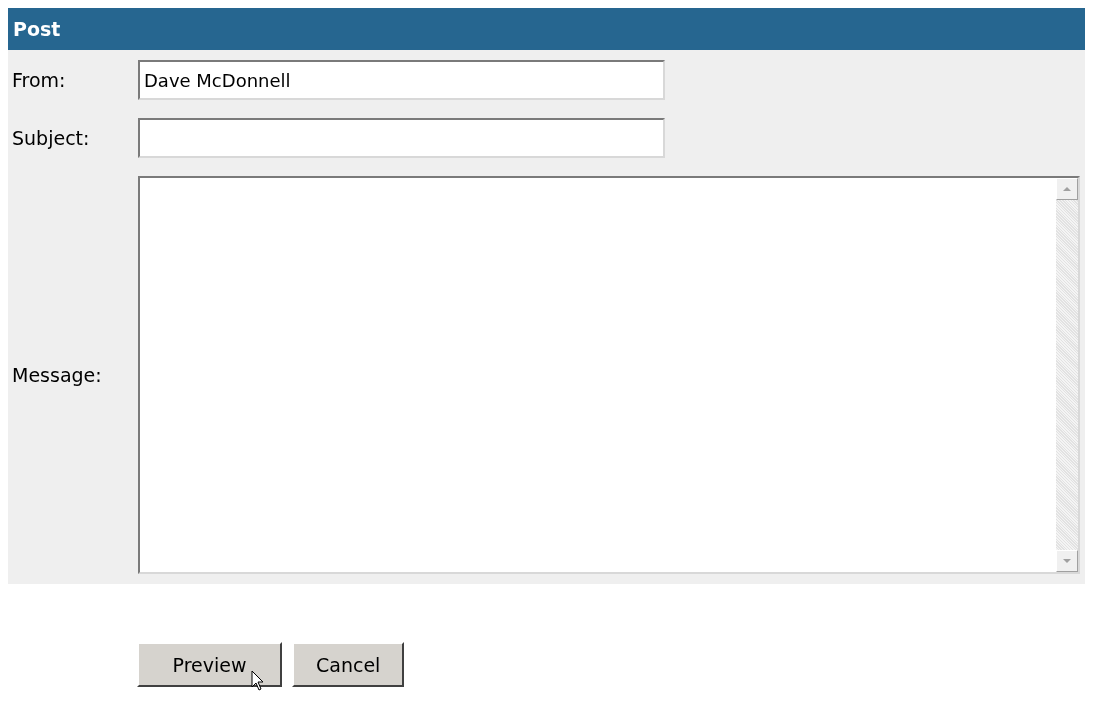 The height and width of the screenshot is (701, 1095). What do you see at coordinates (546, 29) in the screenshot?
I see `panel-header: Post` at bounding box center [546, 29].